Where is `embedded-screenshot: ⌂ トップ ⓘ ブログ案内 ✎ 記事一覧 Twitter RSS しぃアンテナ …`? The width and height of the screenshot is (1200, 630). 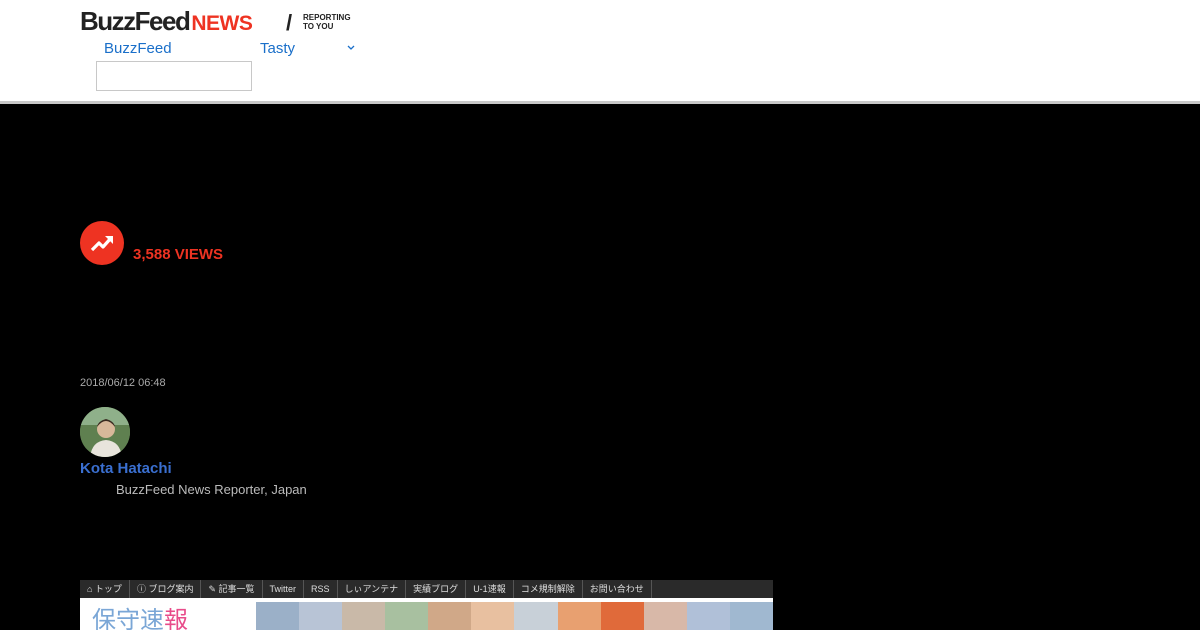
embedded-screenshot: ⌂ トップ ⓘ ブログ案内 ✎ 記事一覧 Twitter RSS しぃアンテナ … is located at coordinates (426, 605).